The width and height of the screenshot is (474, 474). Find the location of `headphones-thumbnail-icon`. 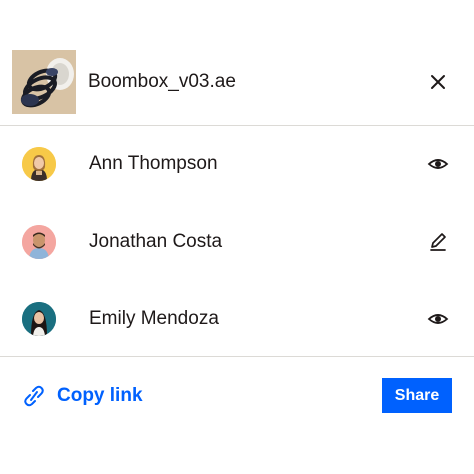

headphones-thumbnail-icon is located at coordinates (44, 82).